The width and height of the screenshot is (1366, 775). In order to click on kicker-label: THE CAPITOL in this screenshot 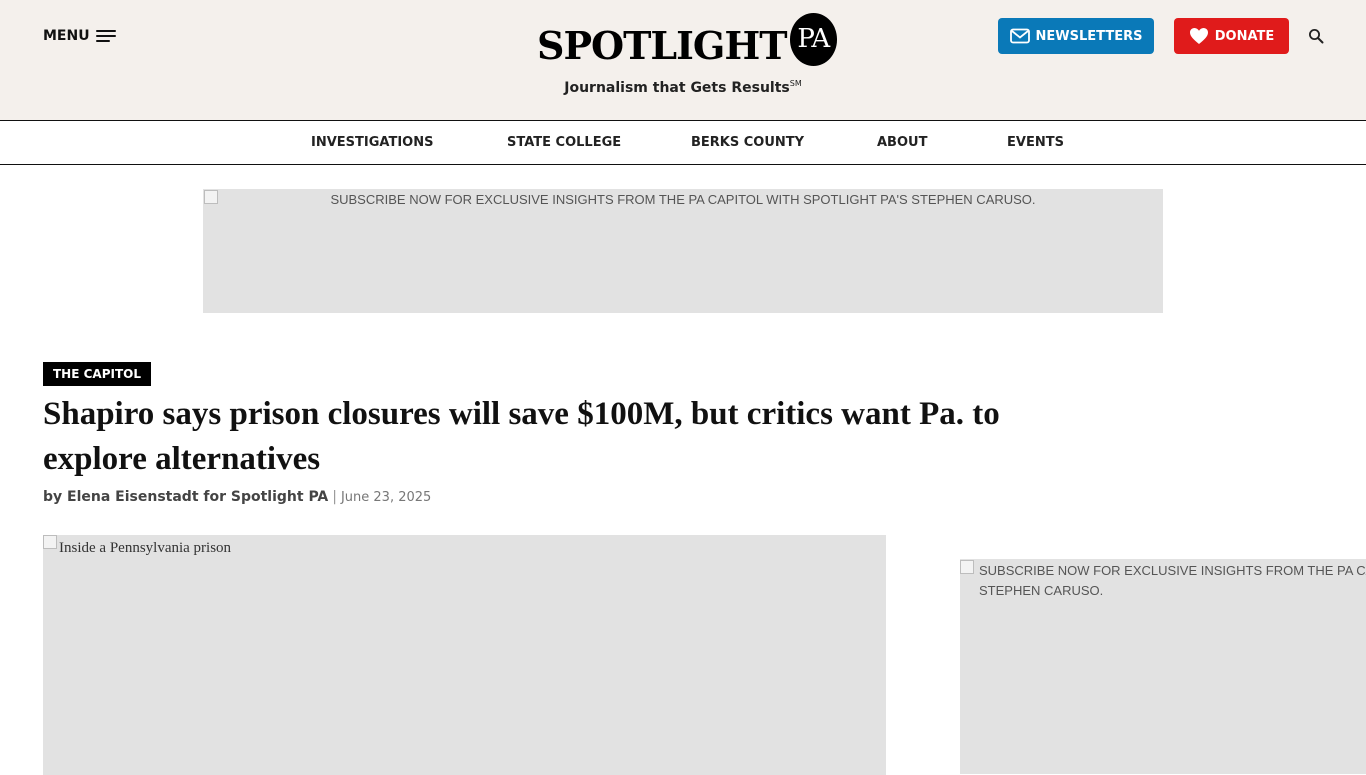, I will do `click(97, 374)`.